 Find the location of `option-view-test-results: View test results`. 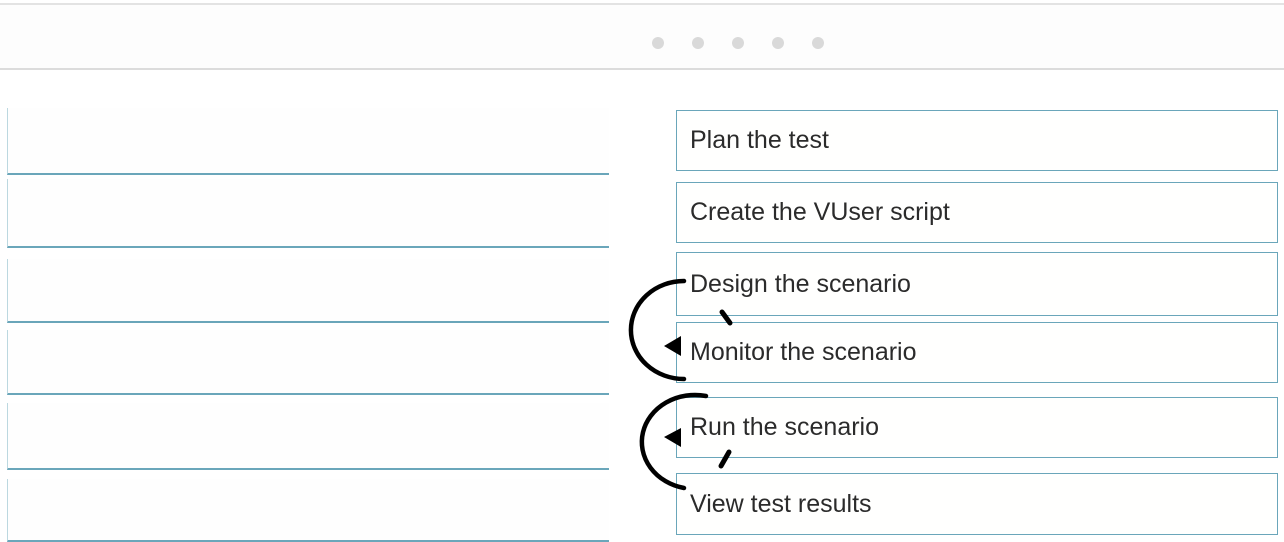

option-view-test-results: View test results is located at coordinates (977, 504).